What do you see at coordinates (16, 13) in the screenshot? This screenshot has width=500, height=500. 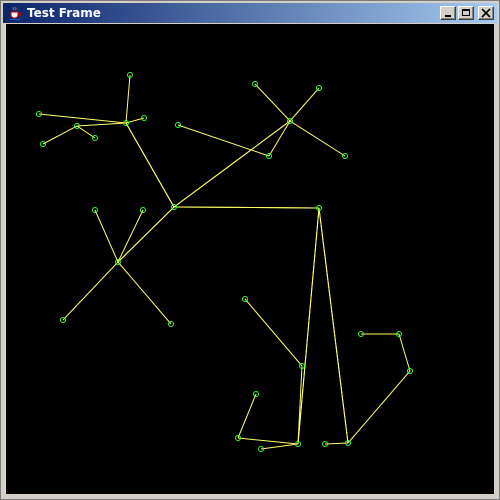 I see `java-cup-icon` at bounding box center [16, 13].